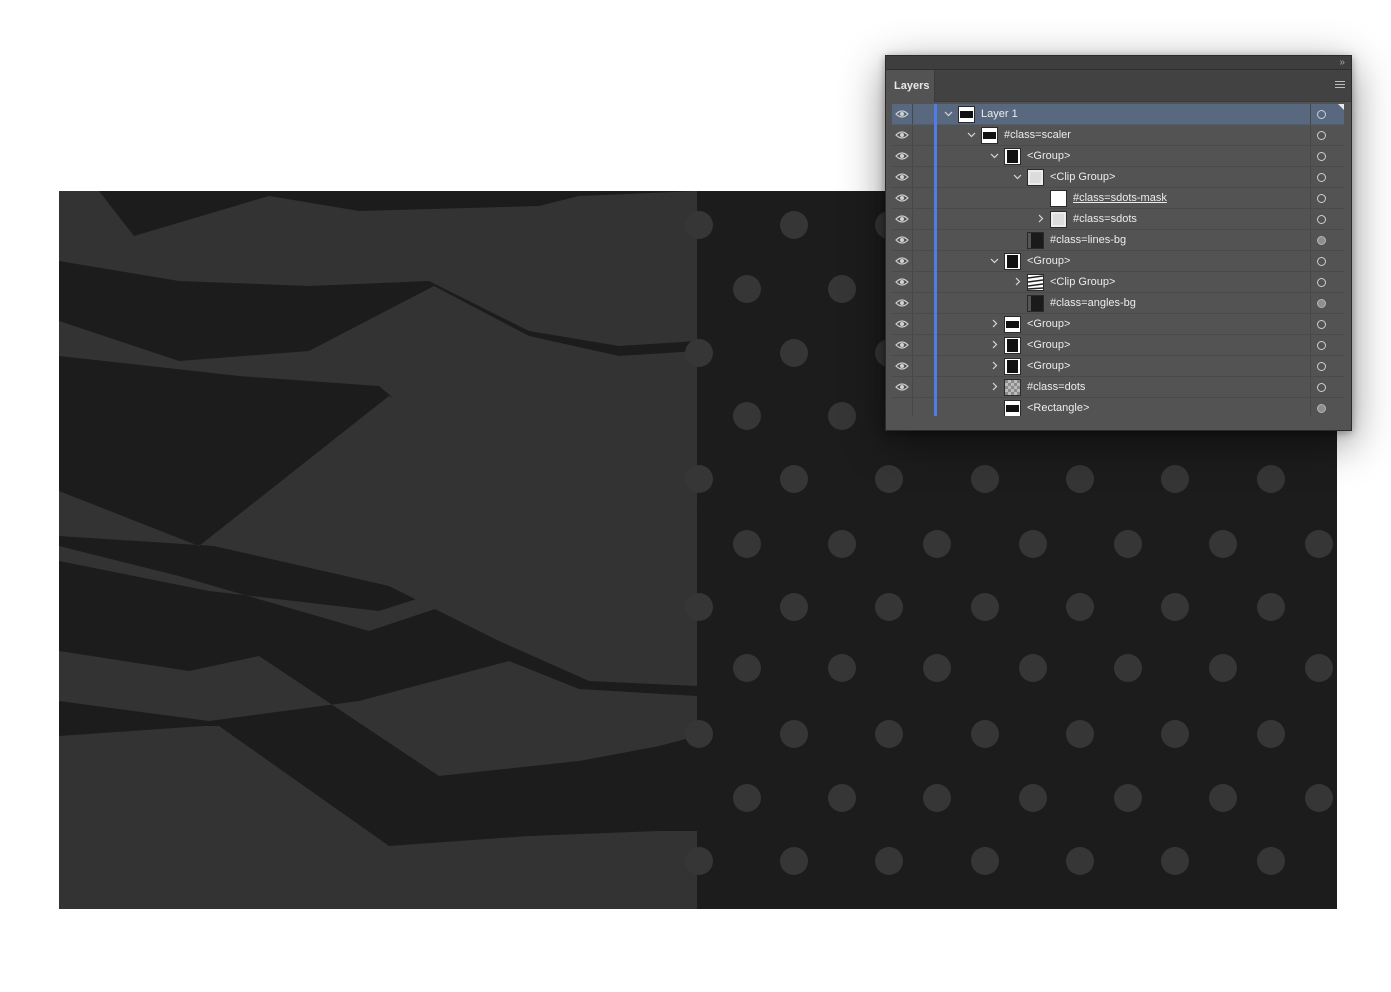 This screenshot has width=1391, height=992. Describe the element at coordinates (1093, 303) in the screenshot. I see `layer-name: #class=angles-bg` at that location.